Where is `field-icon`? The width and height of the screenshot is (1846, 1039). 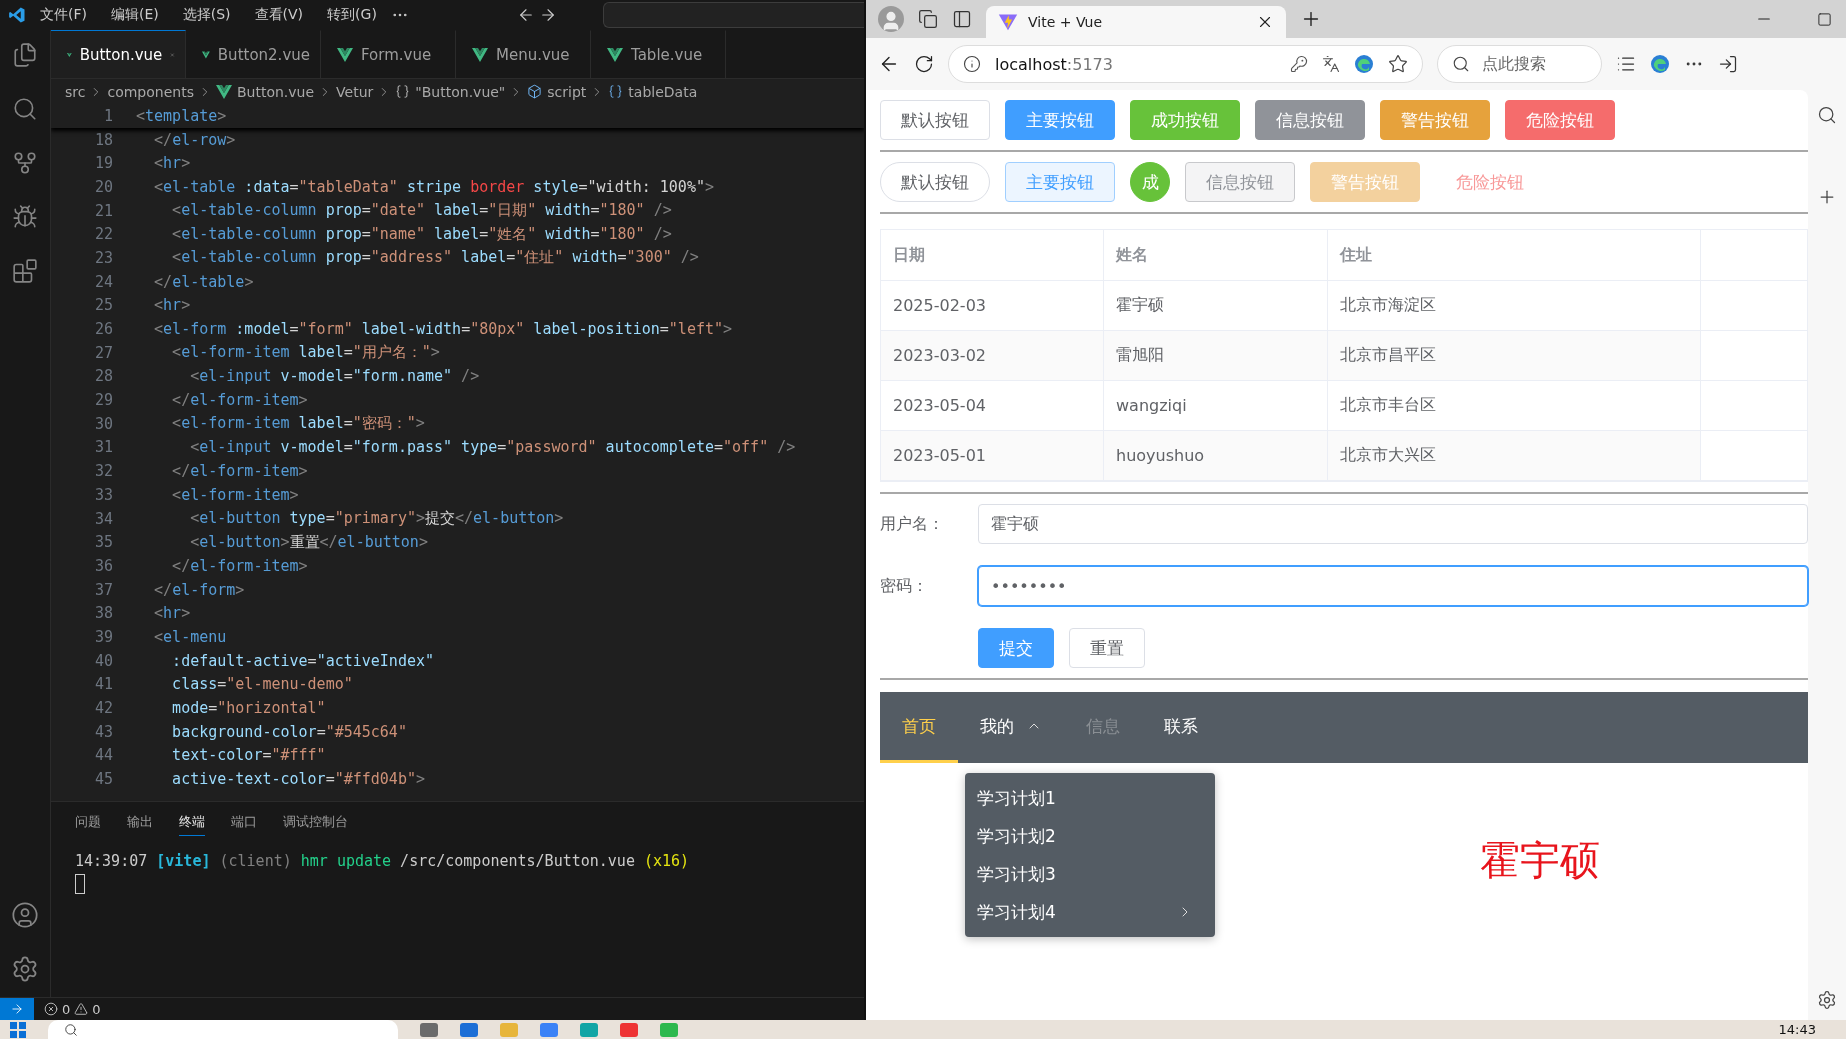 field-icon is located at coordinates (616, 91).